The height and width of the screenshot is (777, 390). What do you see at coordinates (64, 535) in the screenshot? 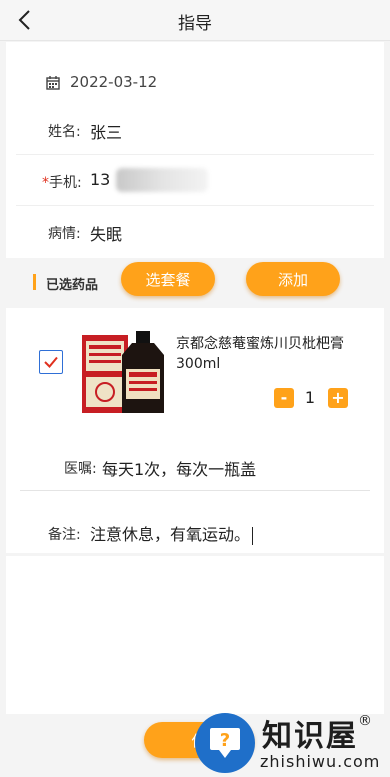
I see `remark-label: 备注:` at bounding box center [64, 535].